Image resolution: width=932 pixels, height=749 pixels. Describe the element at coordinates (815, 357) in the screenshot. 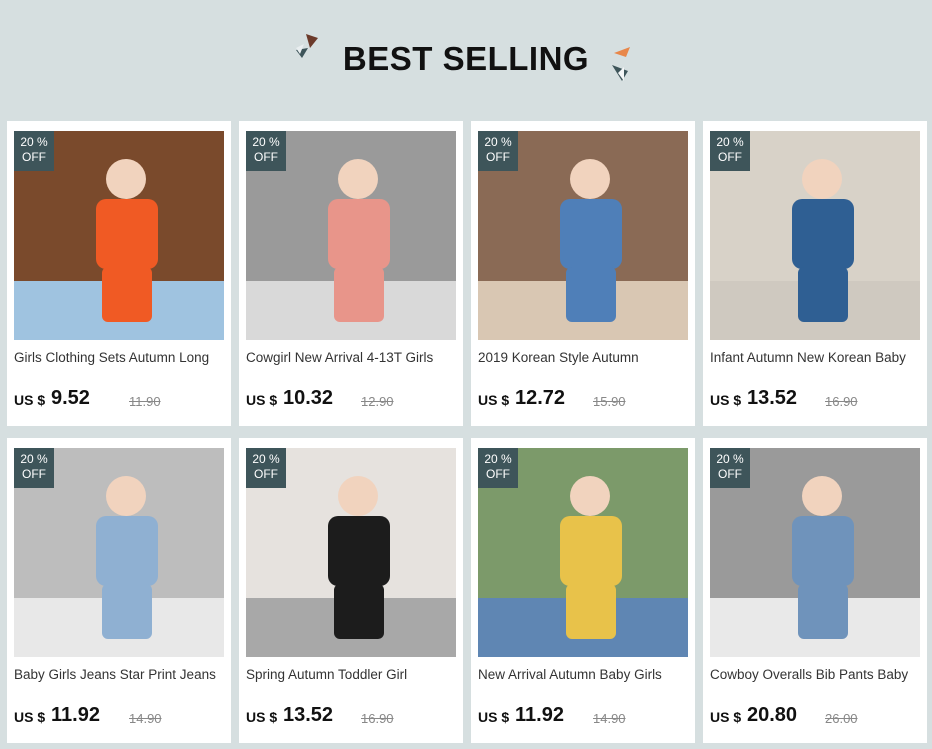

I see `product-name: Infant Autumn New Korean Baby` at that location.